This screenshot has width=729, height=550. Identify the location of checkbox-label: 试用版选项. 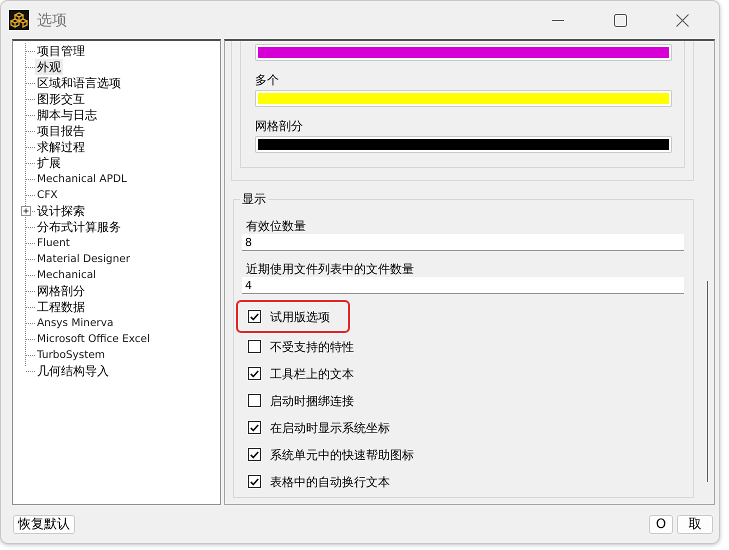
(300, 317).